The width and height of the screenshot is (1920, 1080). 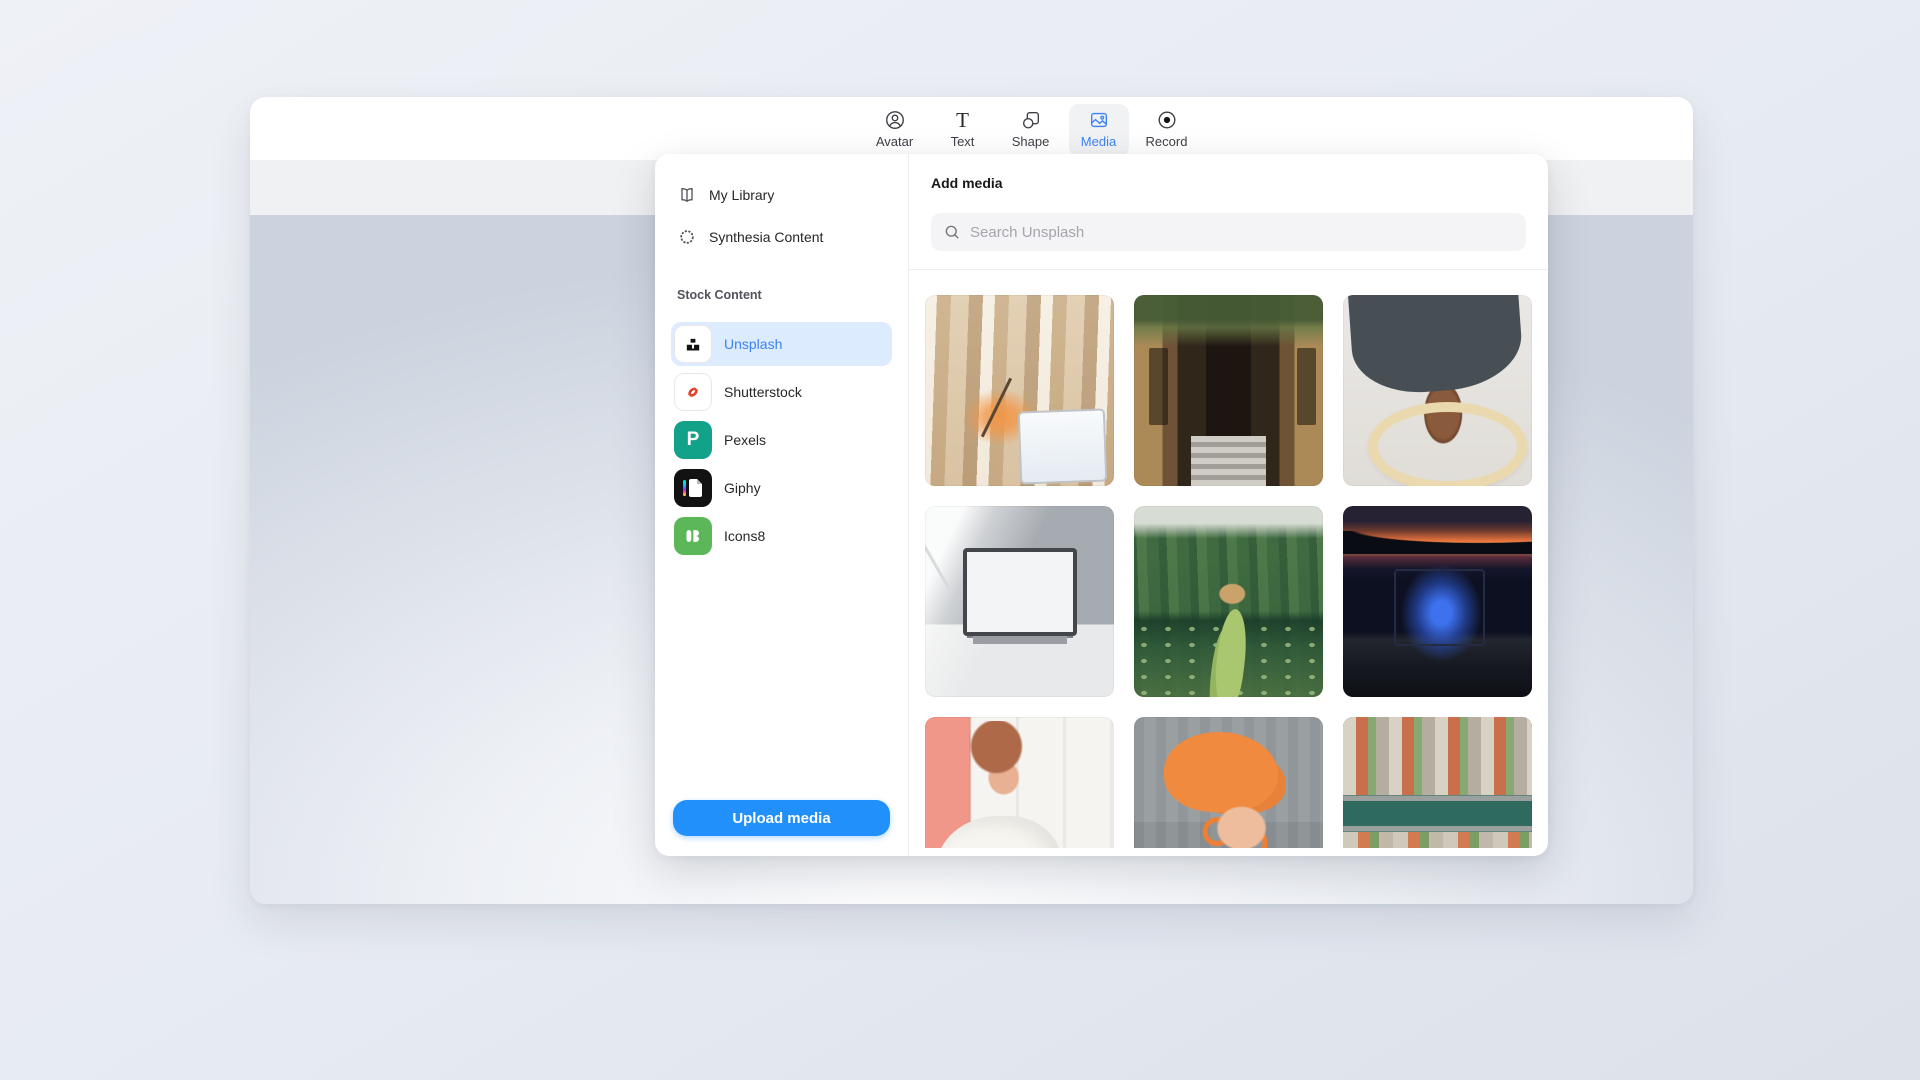 I want to click on tab-label: Text, so click(x=962, y=141).